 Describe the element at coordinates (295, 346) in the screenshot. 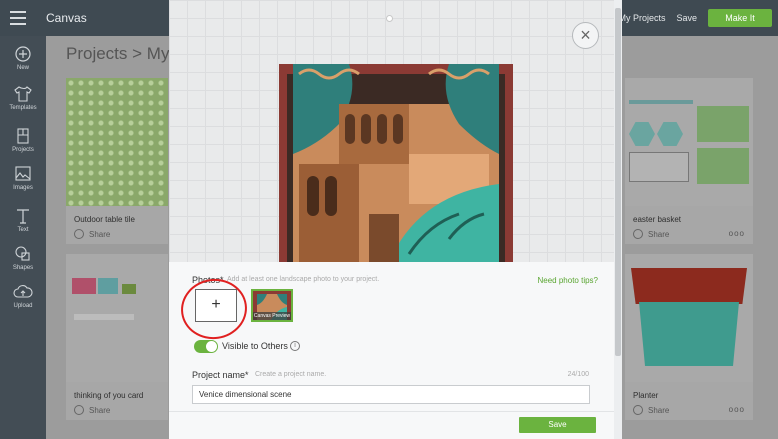

I see `info-icon: i` at that location.